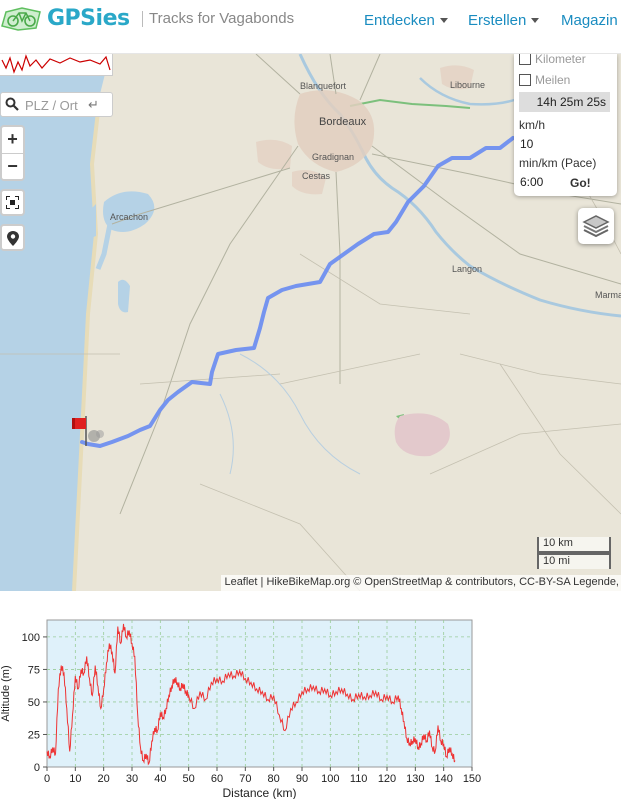  Describe the element at coordinates (93, 105) in the screenshot. I see `enter-icon: ↵` at that location.